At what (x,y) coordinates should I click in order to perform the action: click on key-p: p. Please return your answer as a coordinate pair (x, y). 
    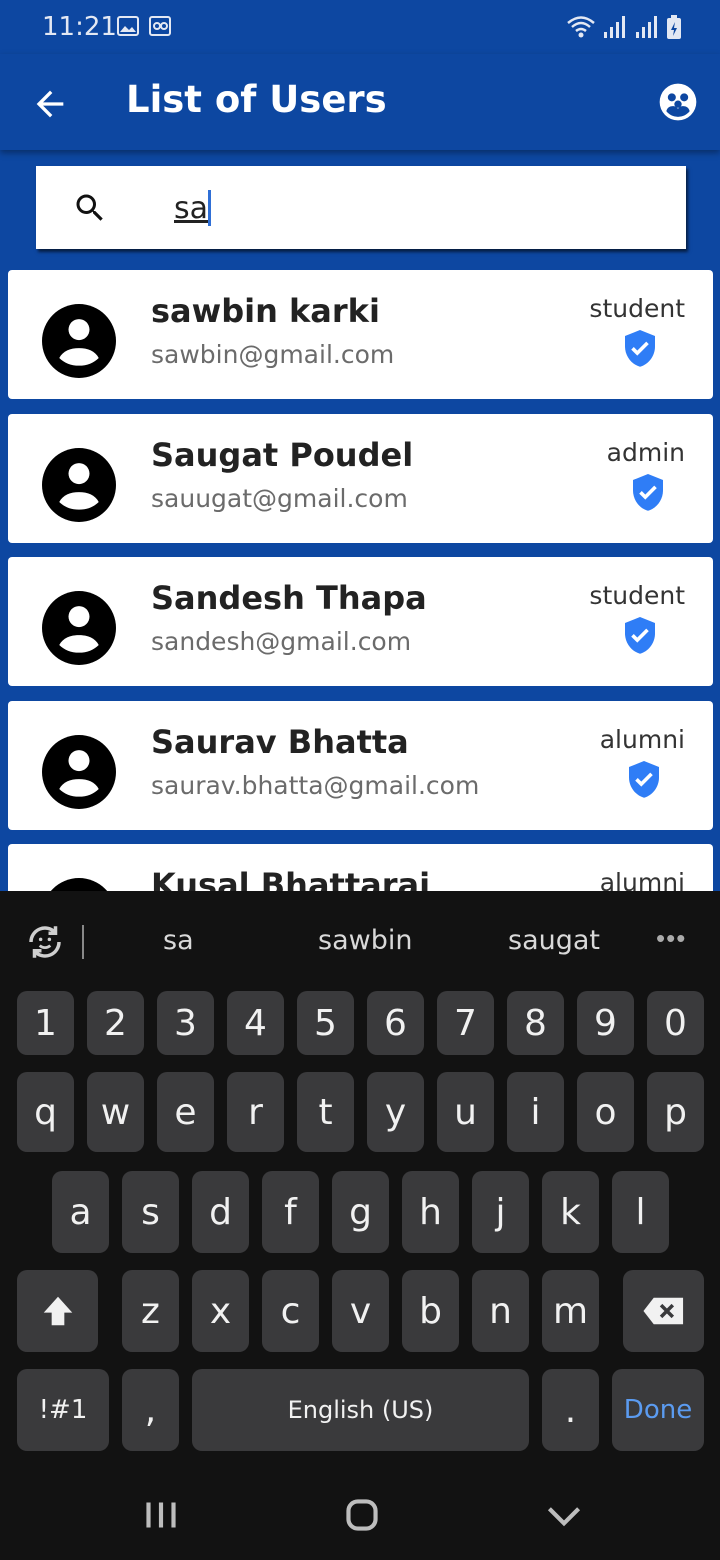
    Looking at the image, I should click on (675, 1112).